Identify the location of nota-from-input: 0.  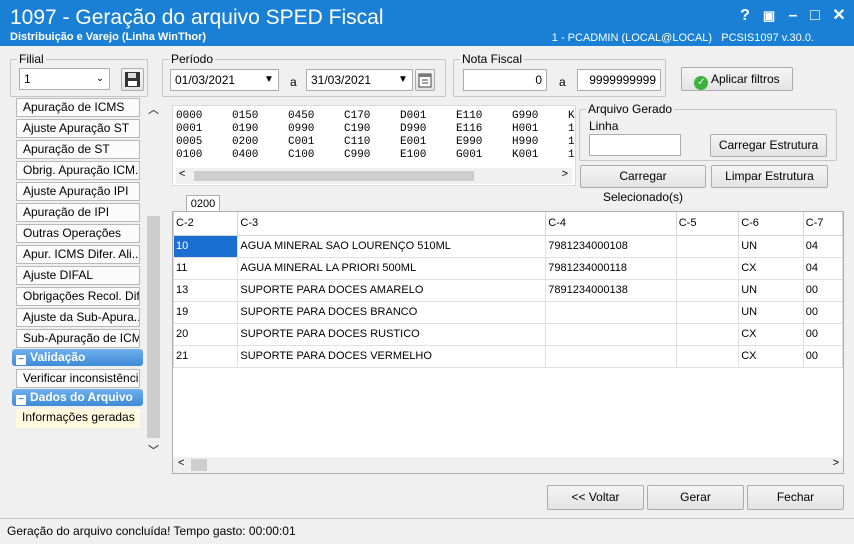
(505, 80).